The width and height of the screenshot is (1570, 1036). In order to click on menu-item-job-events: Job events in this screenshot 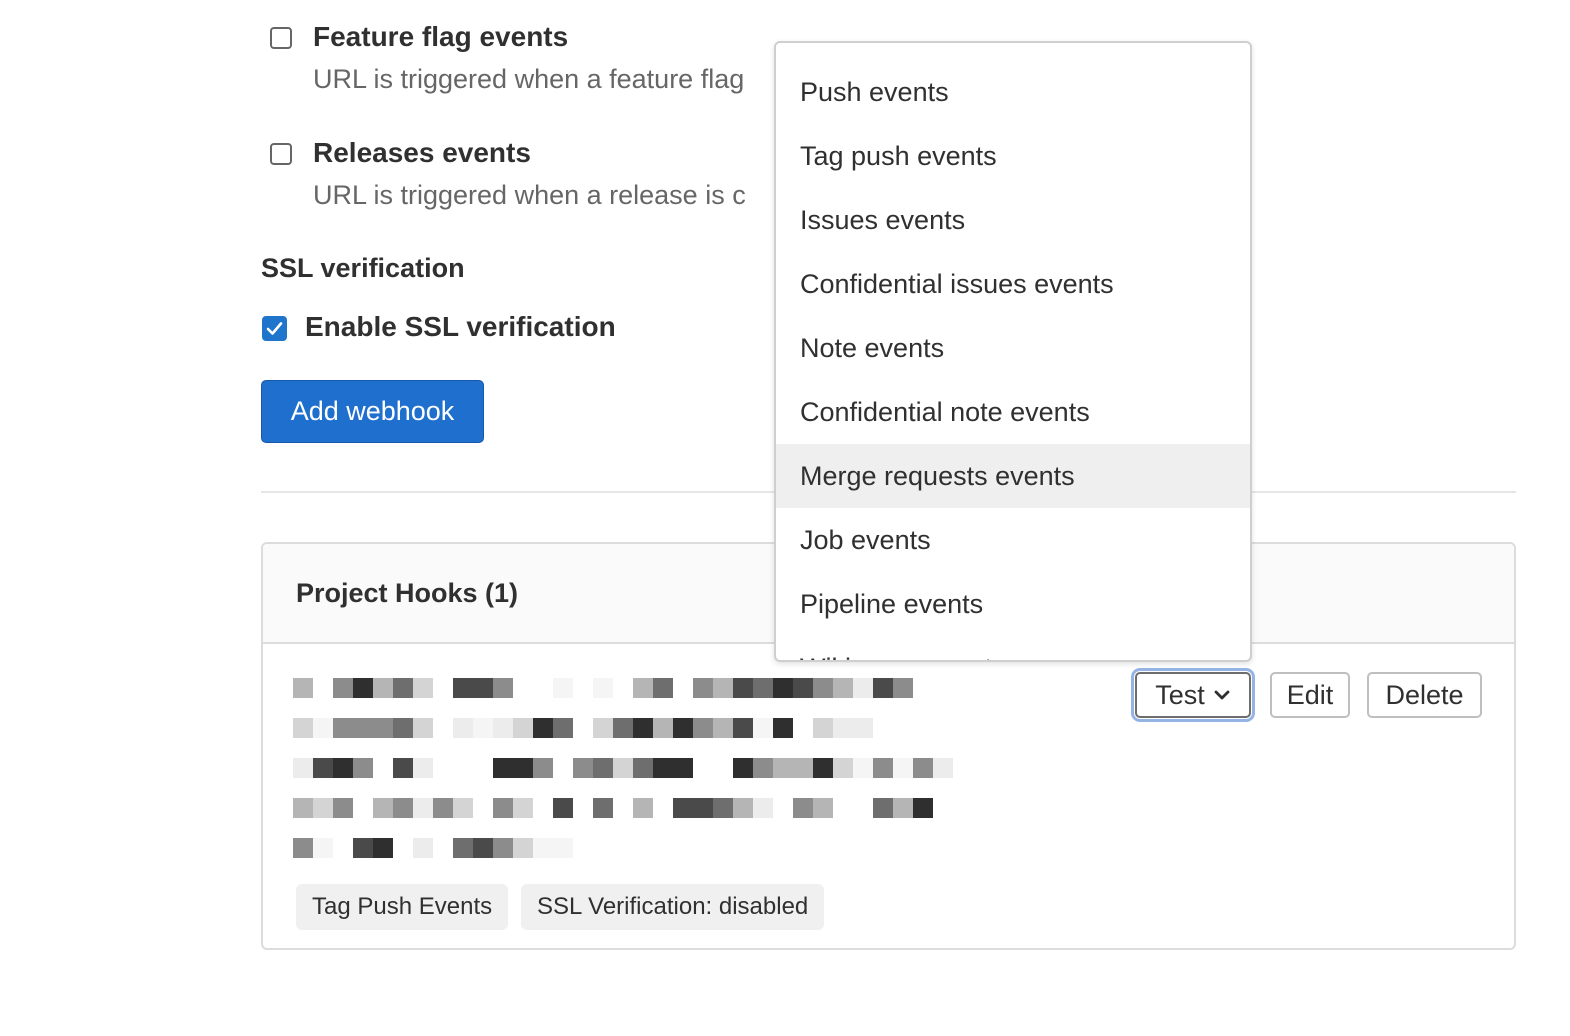, I will do `click(1013, 540)`.